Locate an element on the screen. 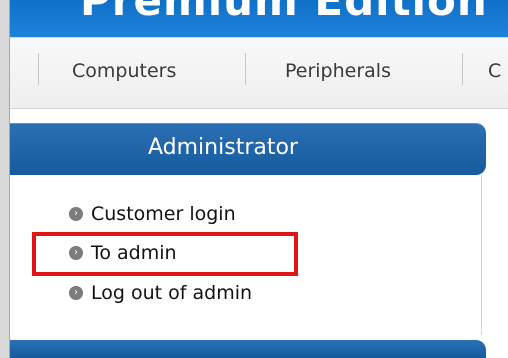 This screenshot has height=358, width=508. administrator-title: Administrator is located at coordinates (223, 147).